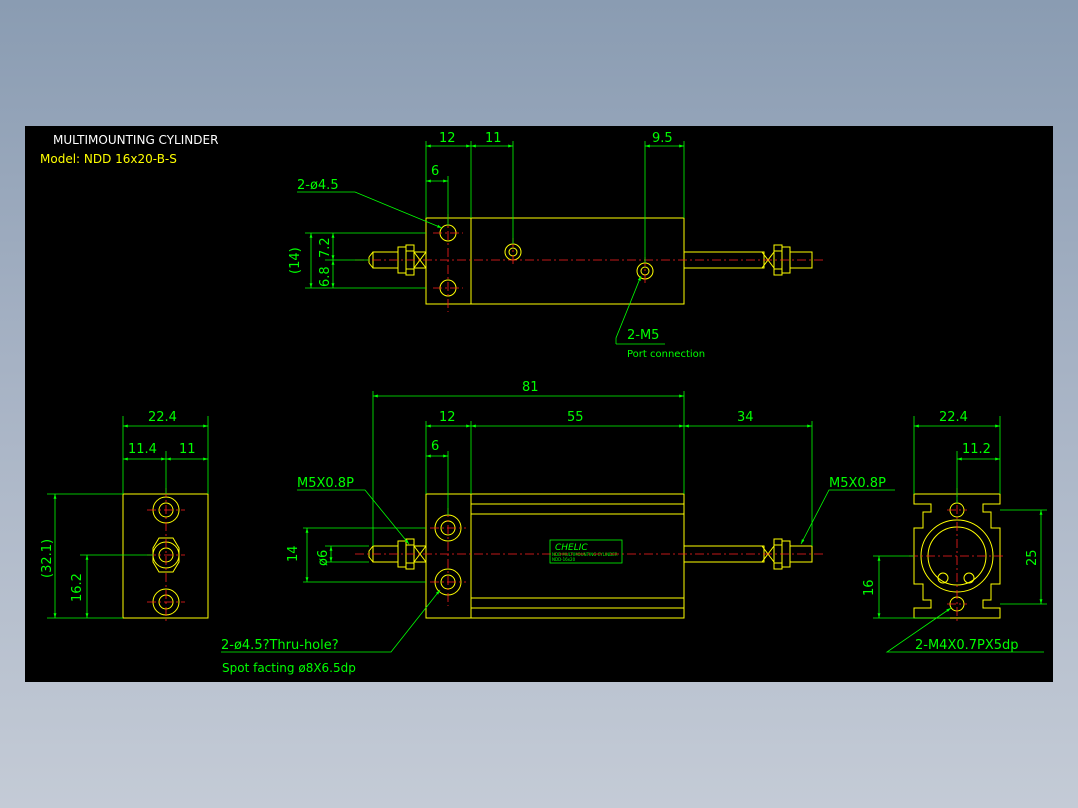  I want to click on dim-left-16-2: 16.2, so click(77, 587).